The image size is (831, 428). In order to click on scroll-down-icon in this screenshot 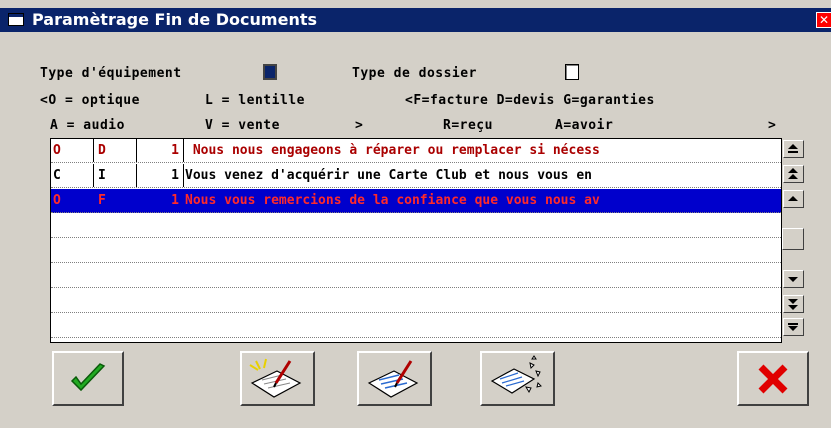, I will do `click(793, 279)`.